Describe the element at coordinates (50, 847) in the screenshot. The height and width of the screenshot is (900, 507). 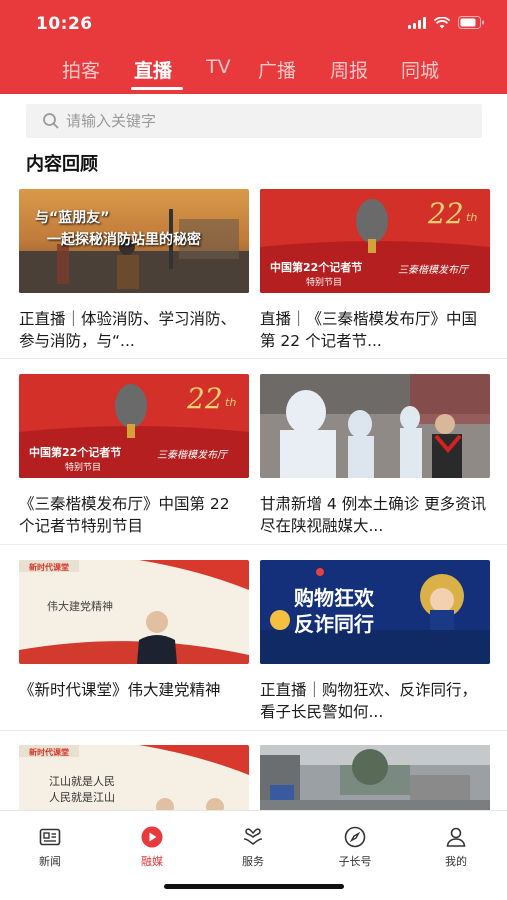
I see `nav-item-news: 新闻` at that location.